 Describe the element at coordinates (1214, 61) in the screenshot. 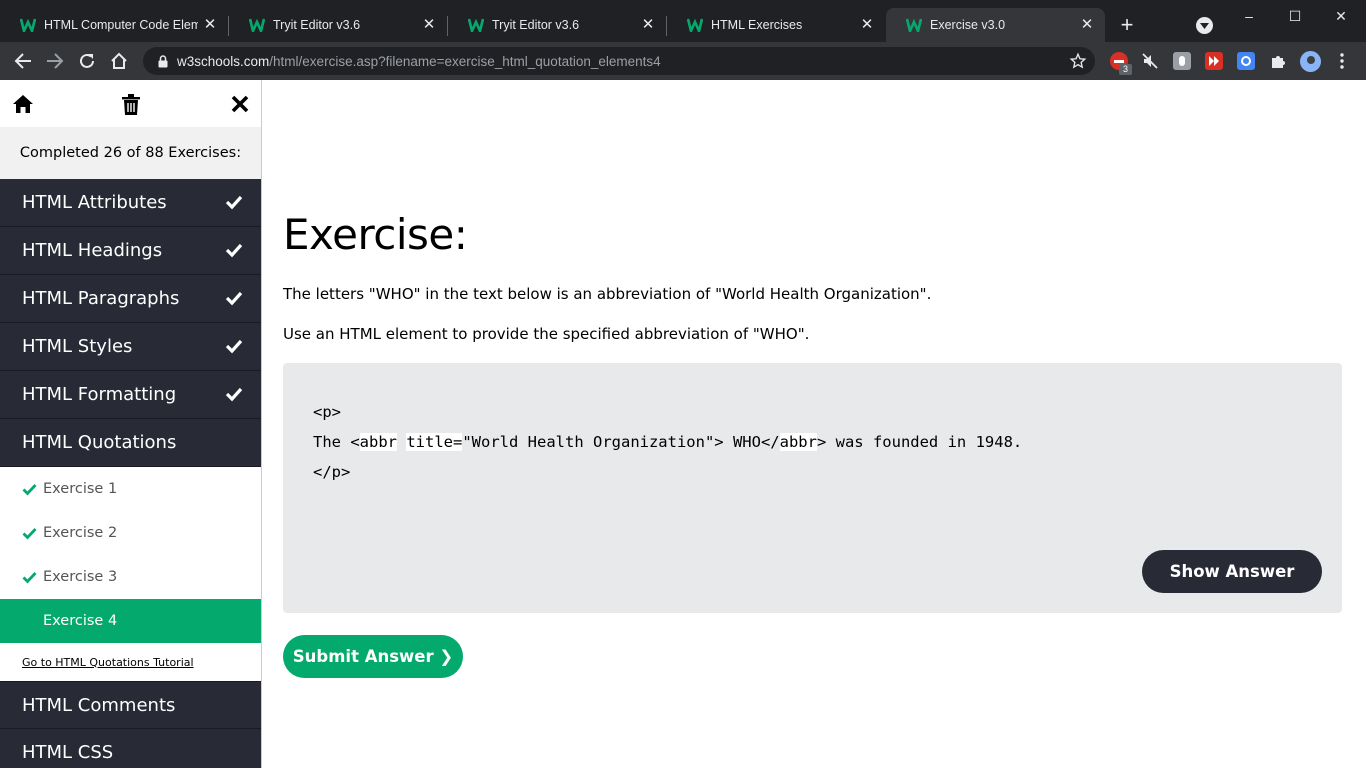

I see `media-extension-icon` at that location.